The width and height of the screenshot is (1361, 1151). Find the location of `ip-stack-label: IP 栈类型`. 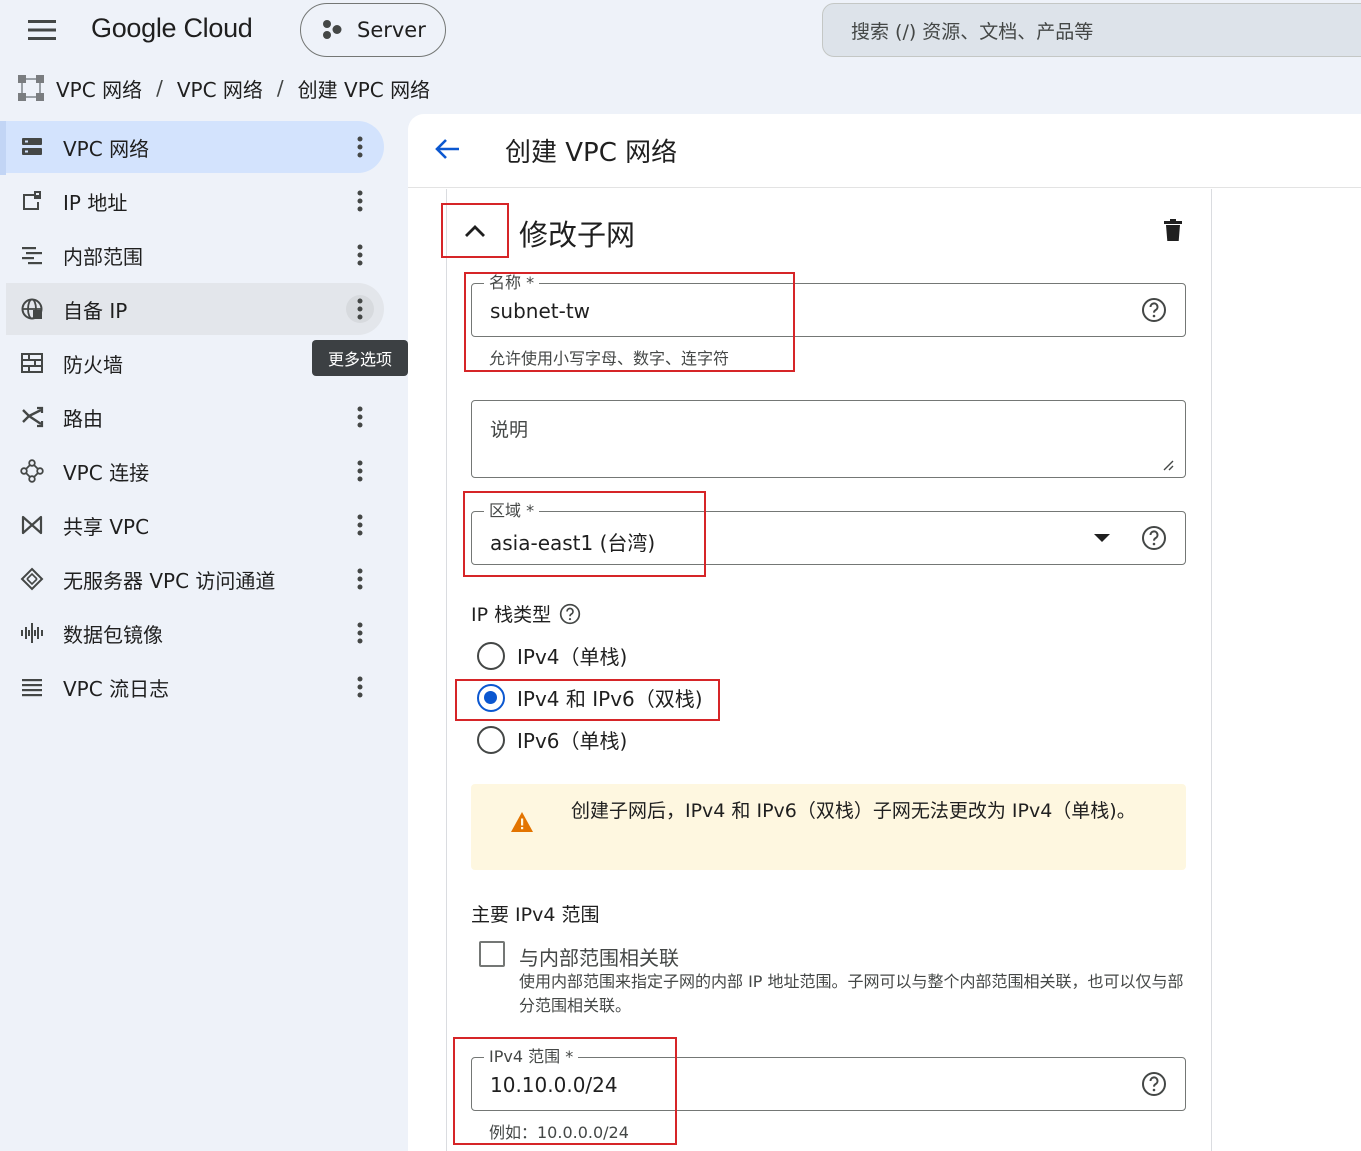

ip-stack-label: IP 栈类型 is located at coordinates (511, 615).